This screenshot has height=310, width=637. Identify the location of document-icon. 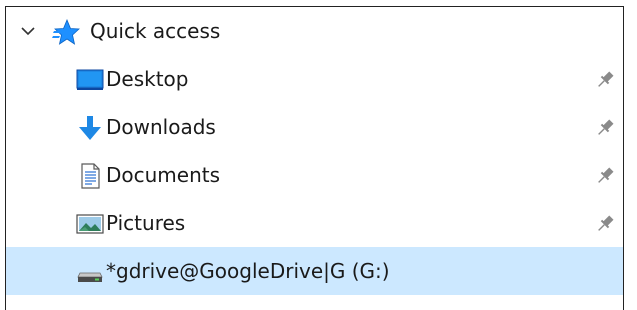
(90, 176).